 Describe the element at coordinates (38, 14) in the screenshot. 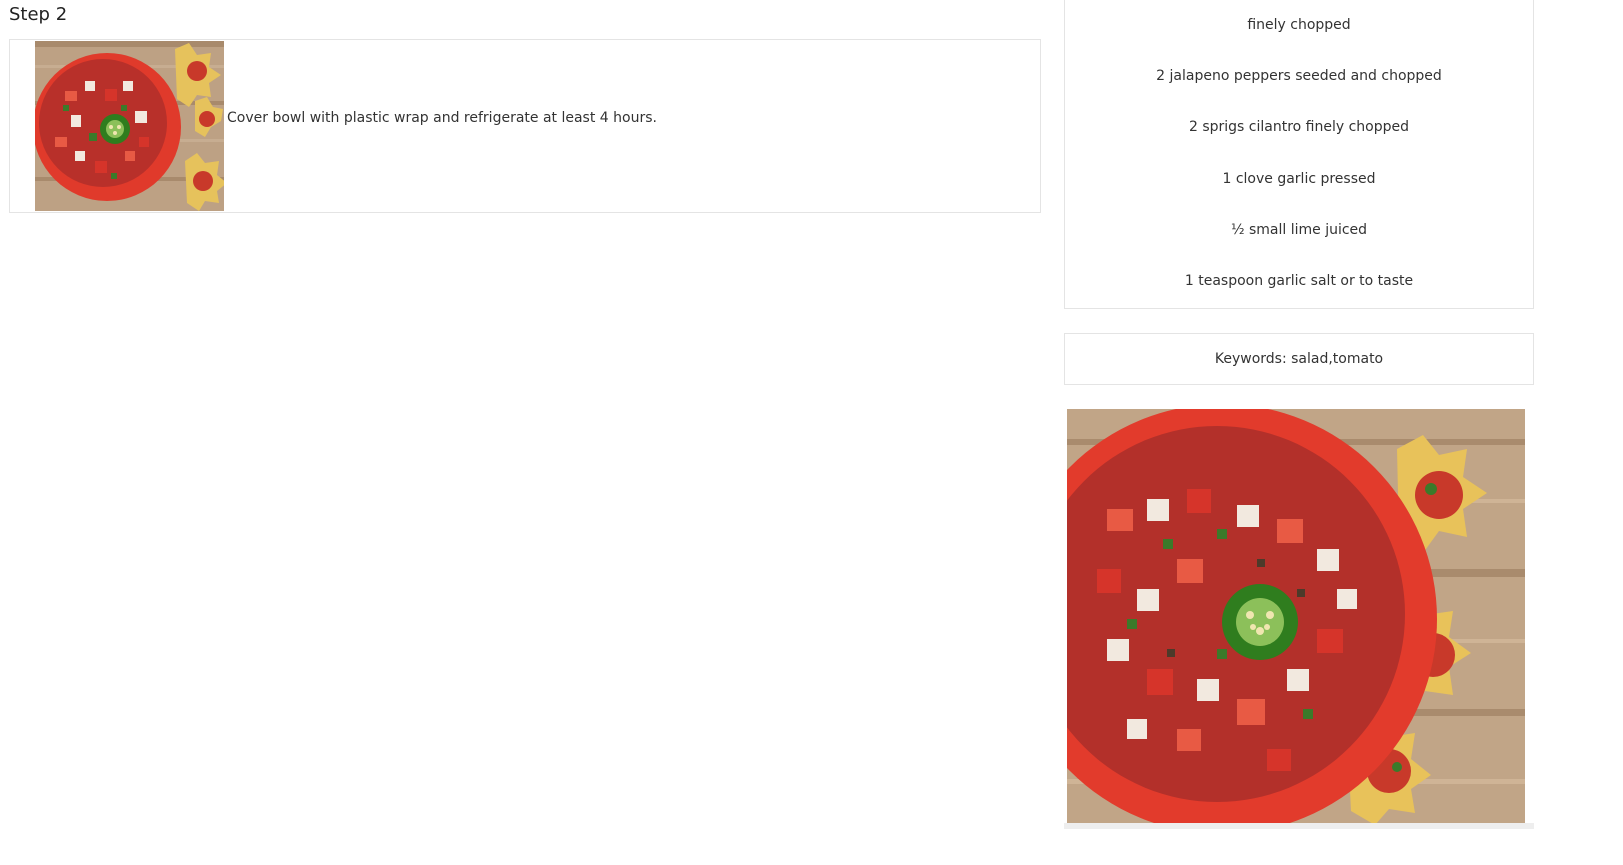

I see `step-title: Step 2` at that location.